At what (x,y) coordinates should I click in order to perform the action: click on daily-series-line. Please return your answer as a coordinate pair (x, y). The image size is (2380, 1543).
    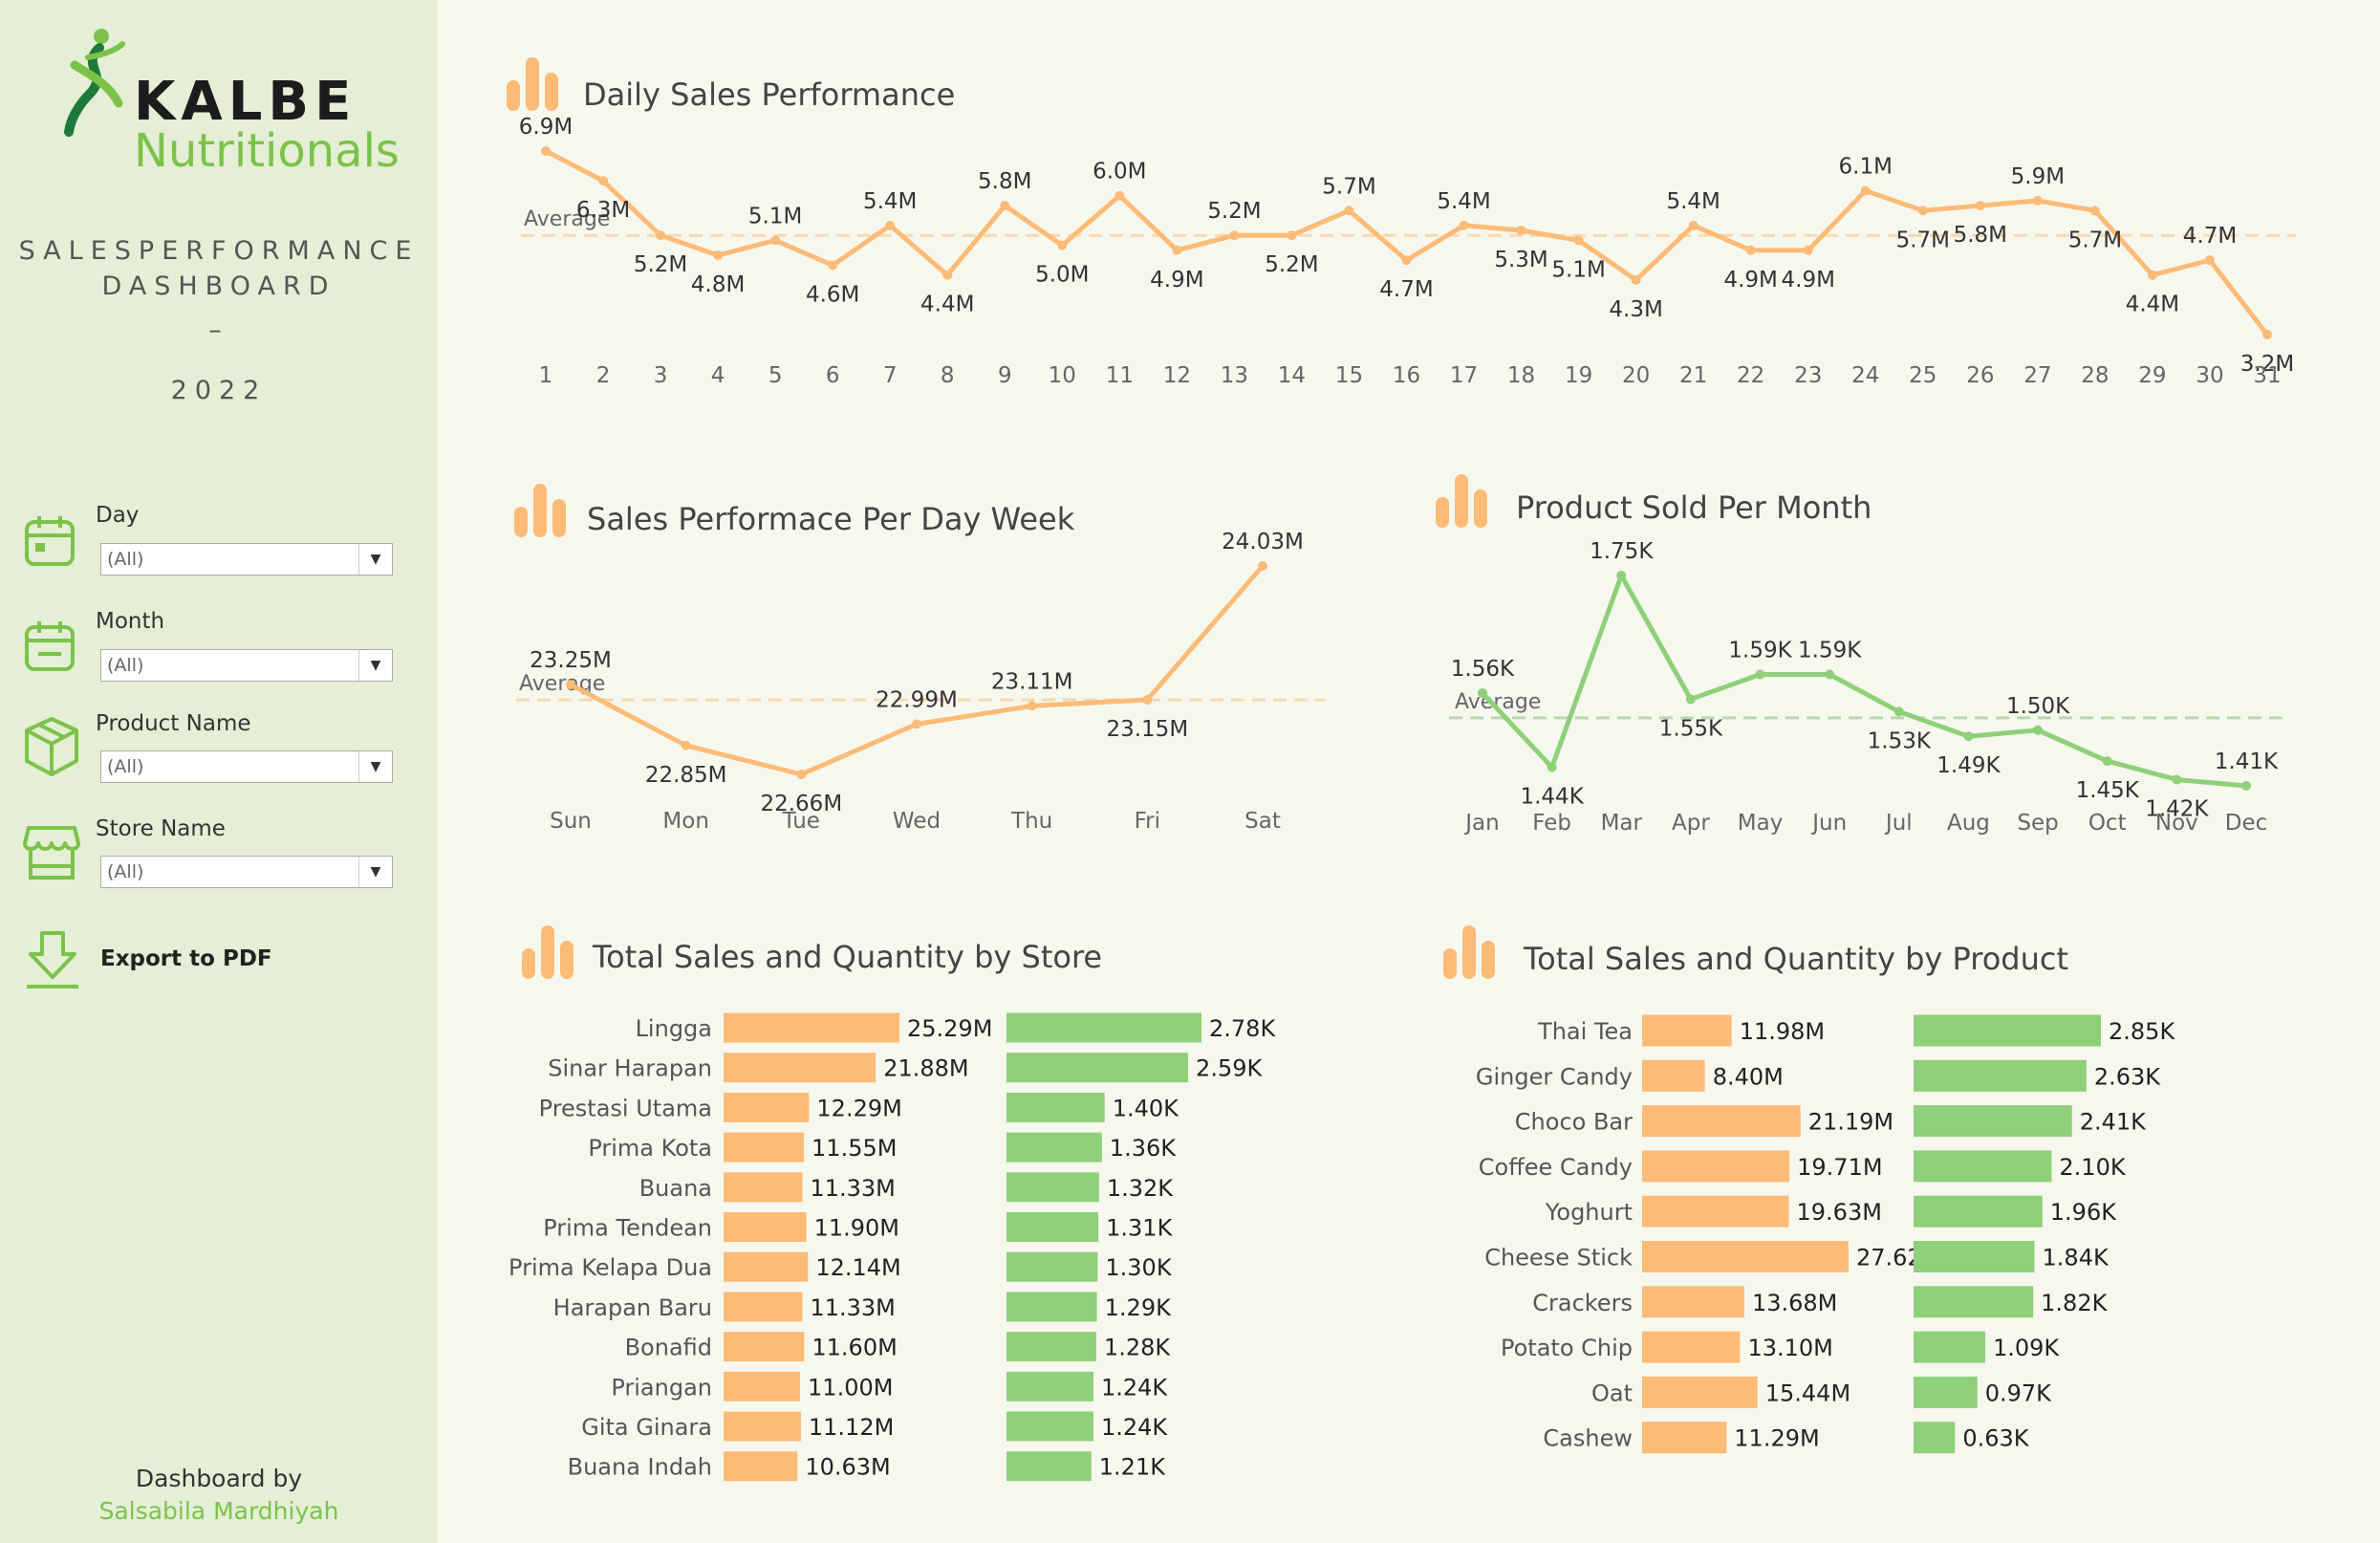
    Looking at the image, I should click on (1407, 242).